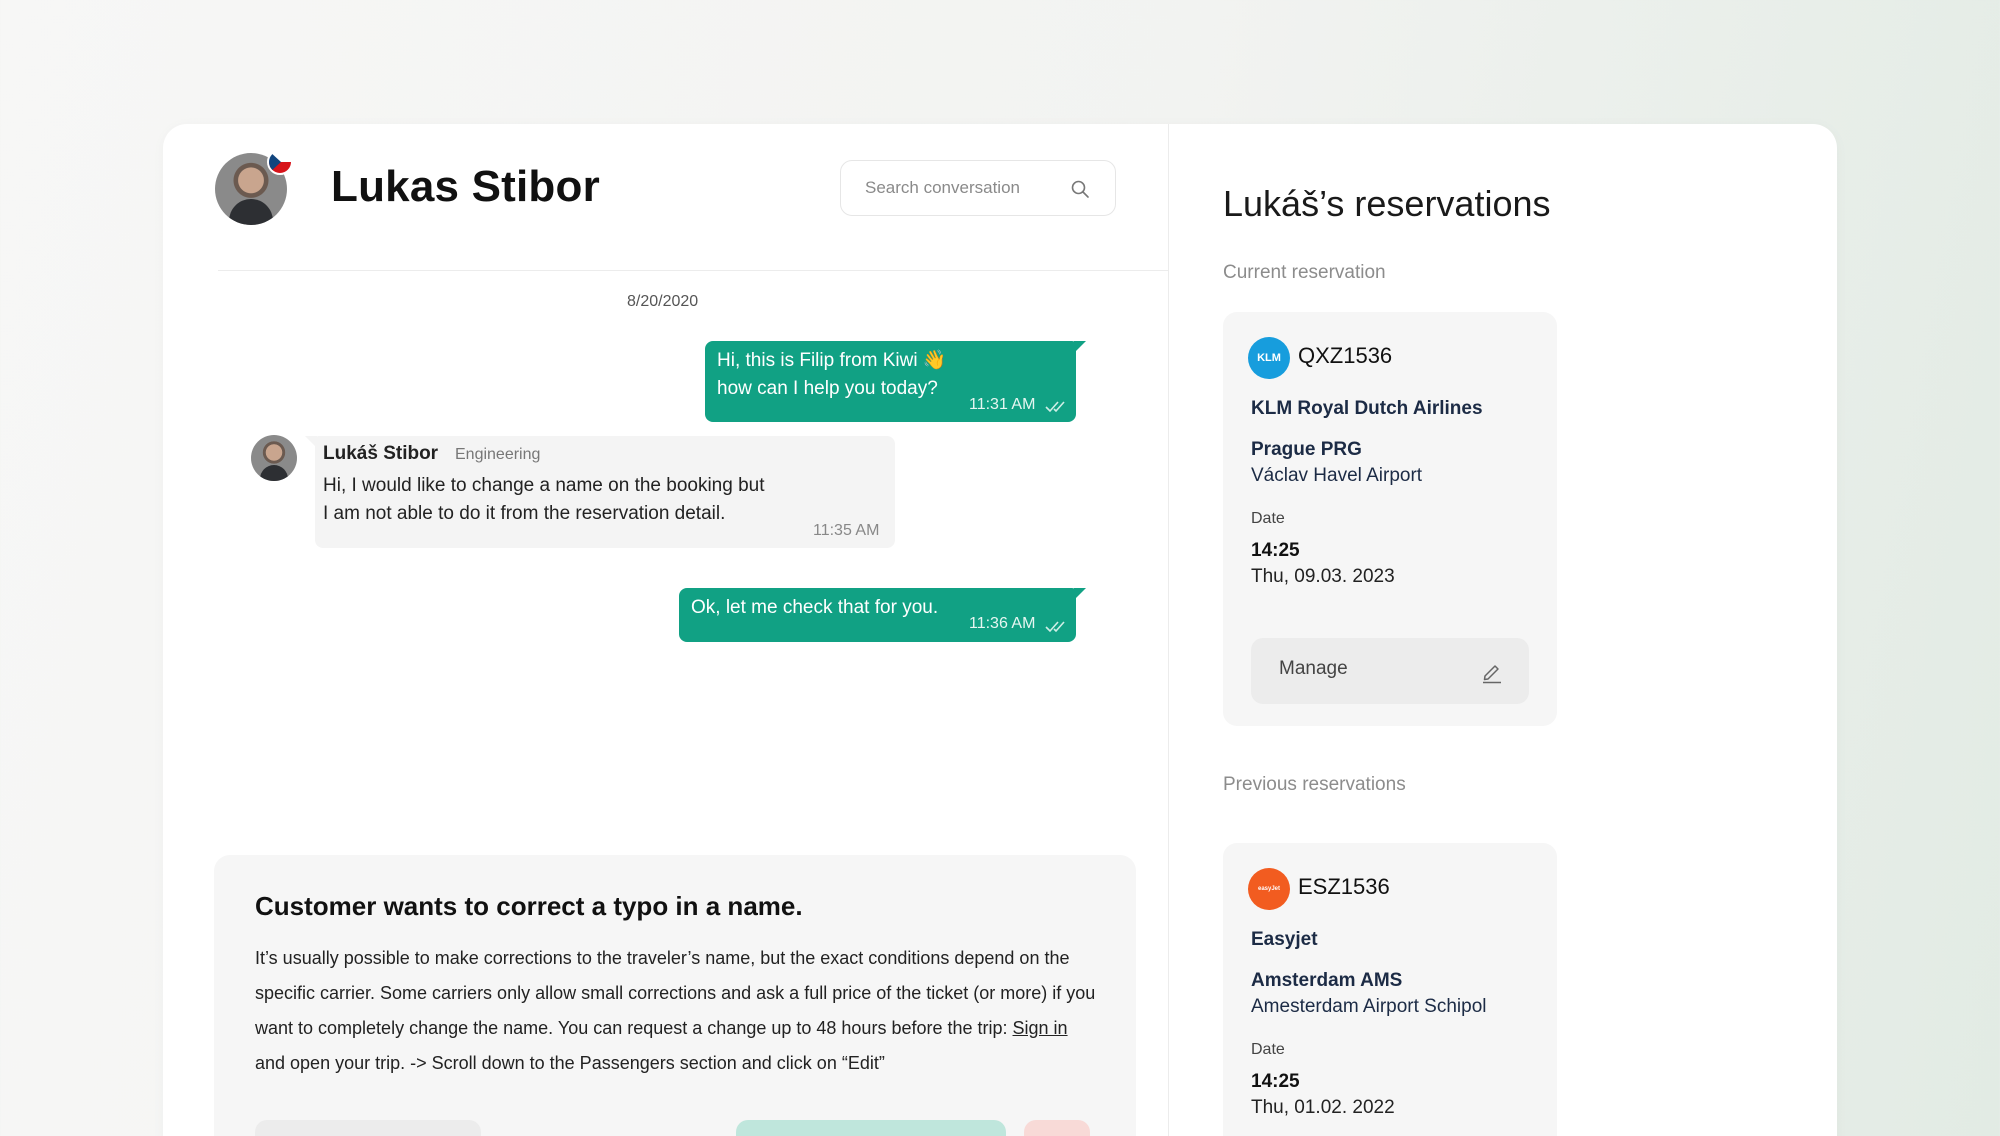 The image size is (2000, 1136). Describe the element at coordinates (815, 607) in the screenshot. I see `message-text: Ok, let me check that for you.` at that location.